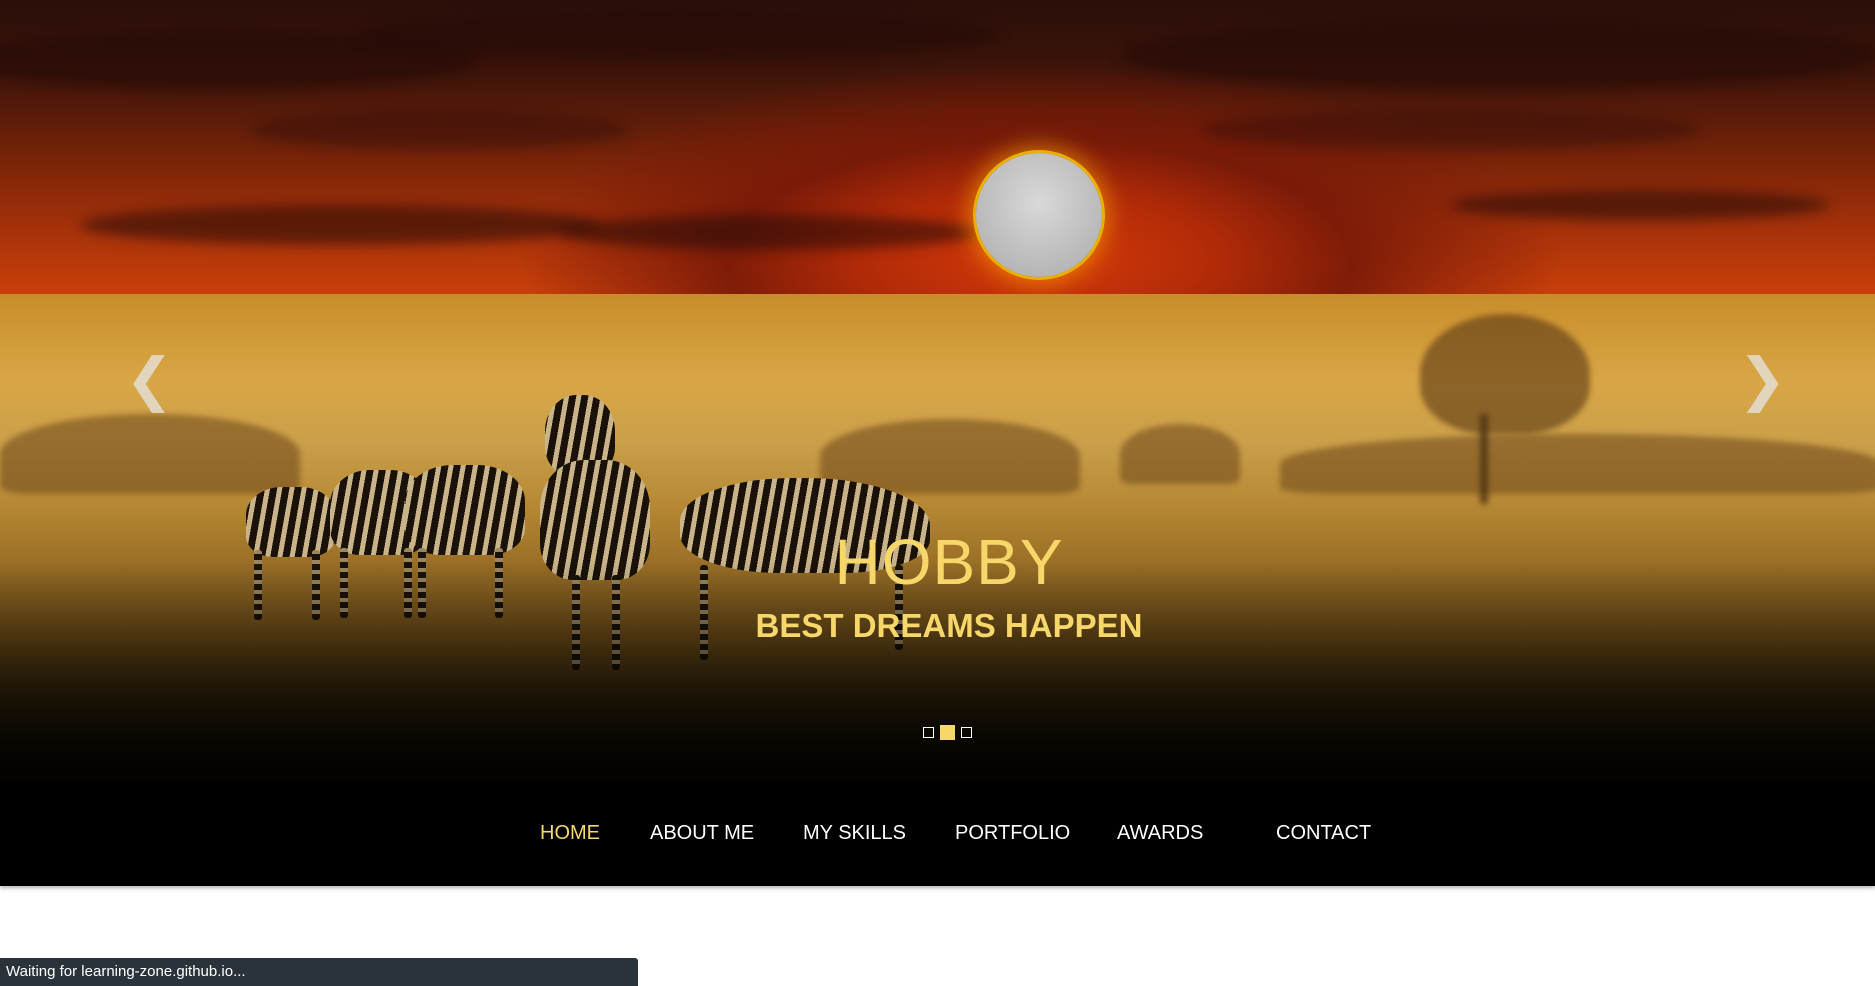 The width and height of the screenshot is (1875, 986). I want to click on carousel-indicators, so click(947, 732).